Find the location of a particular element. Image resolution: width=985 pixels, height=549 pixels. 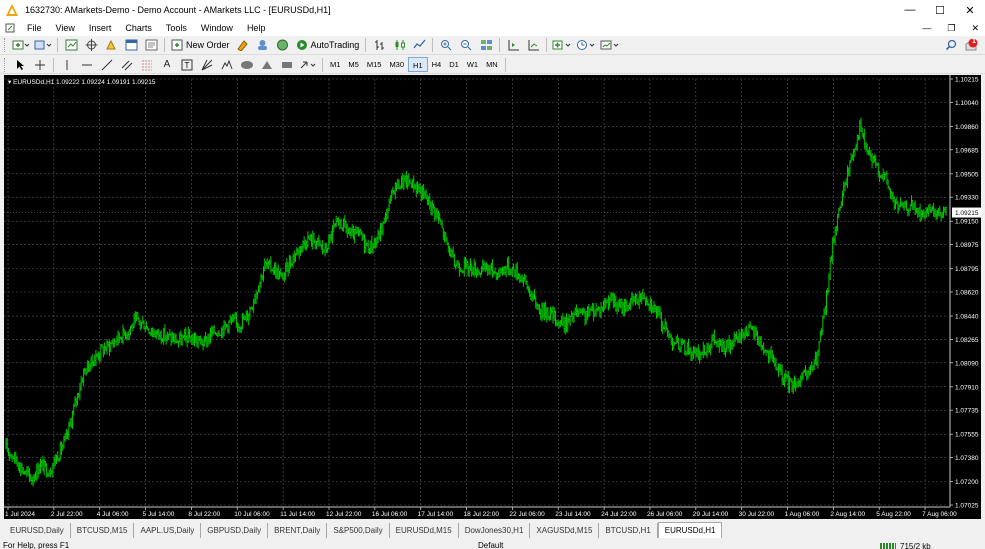

document-icon is located at coordinates (10, 28).